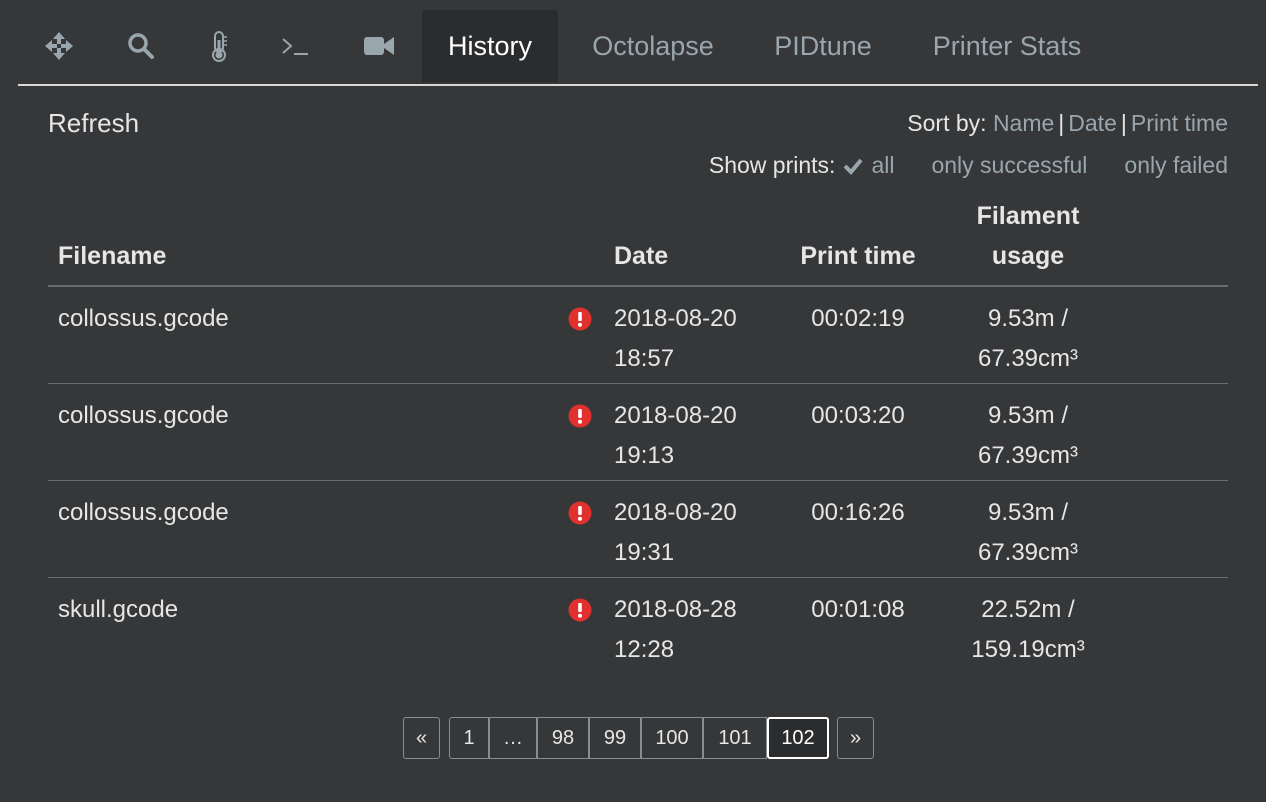 The image size is (1266, 802). I want to click on refresh-link: Refresh, so click(93, 123).